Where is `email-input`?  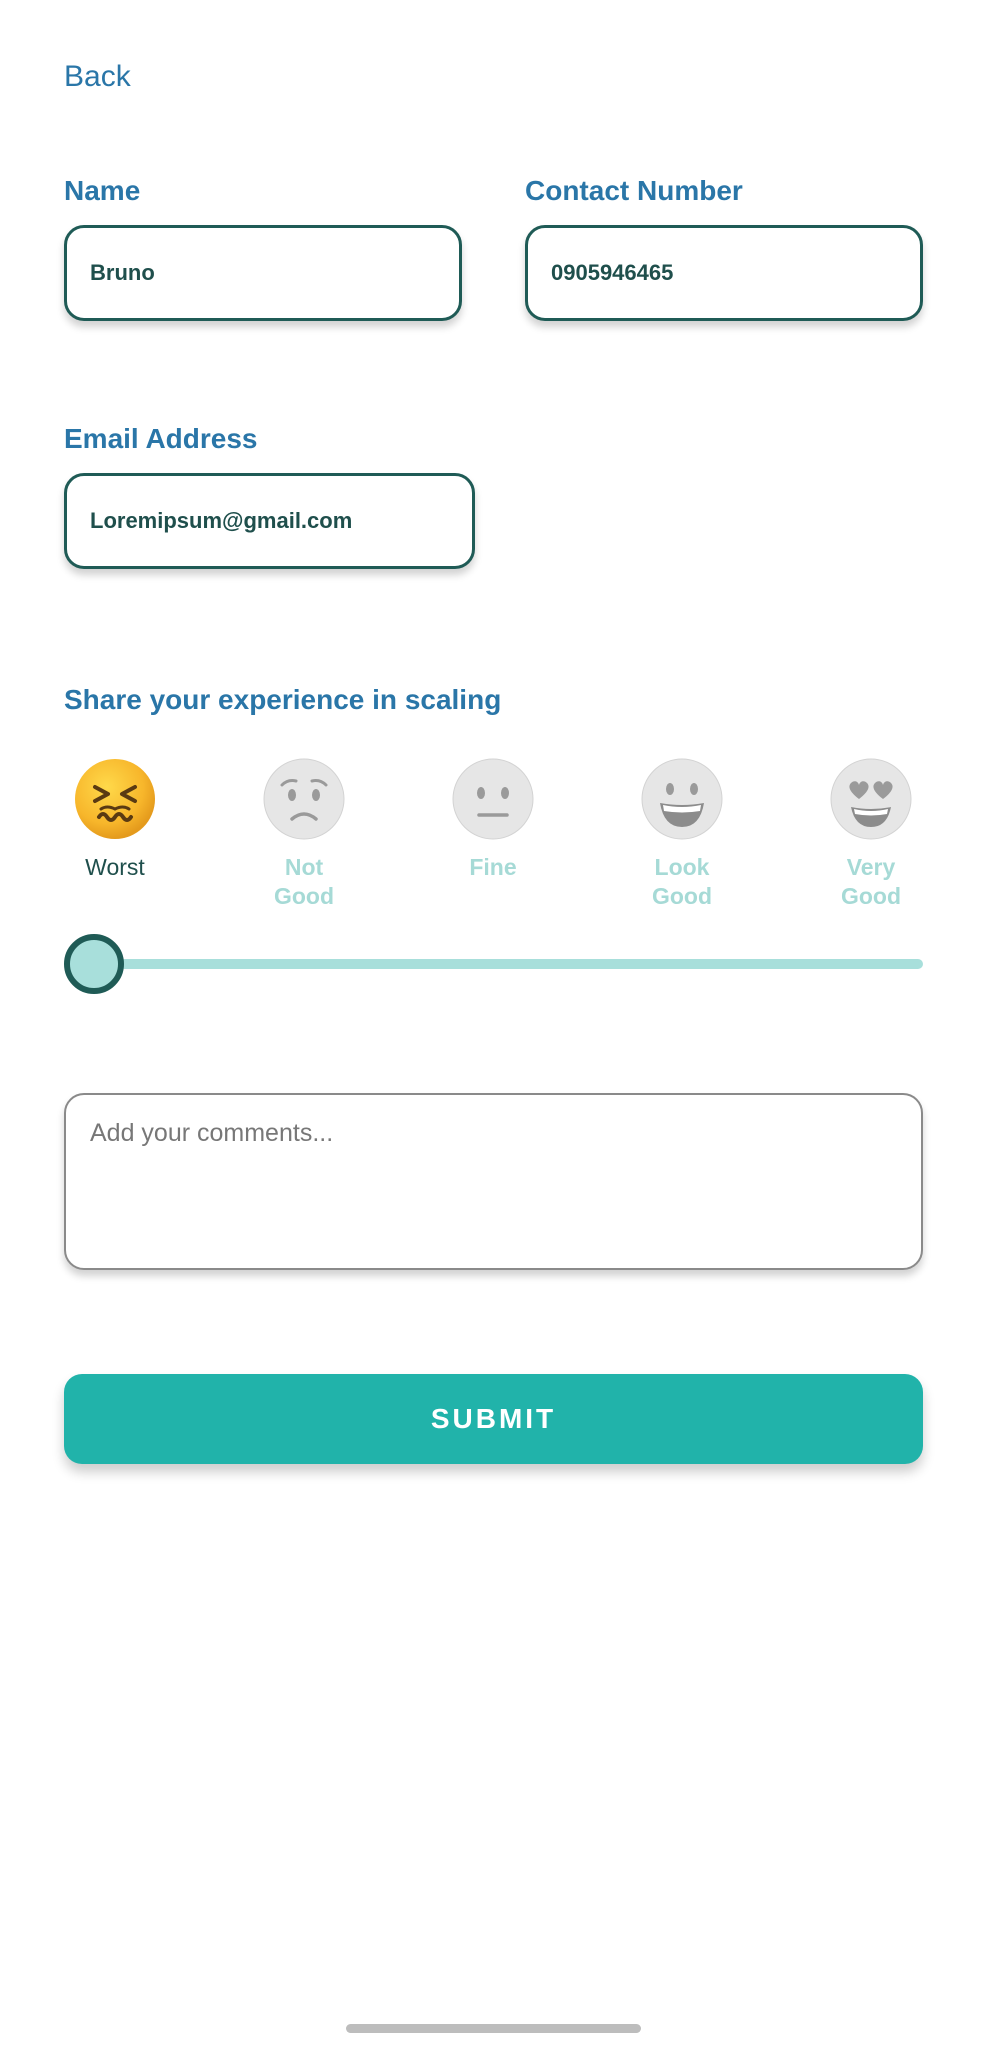
email-input is located at coordinates (281, 521).